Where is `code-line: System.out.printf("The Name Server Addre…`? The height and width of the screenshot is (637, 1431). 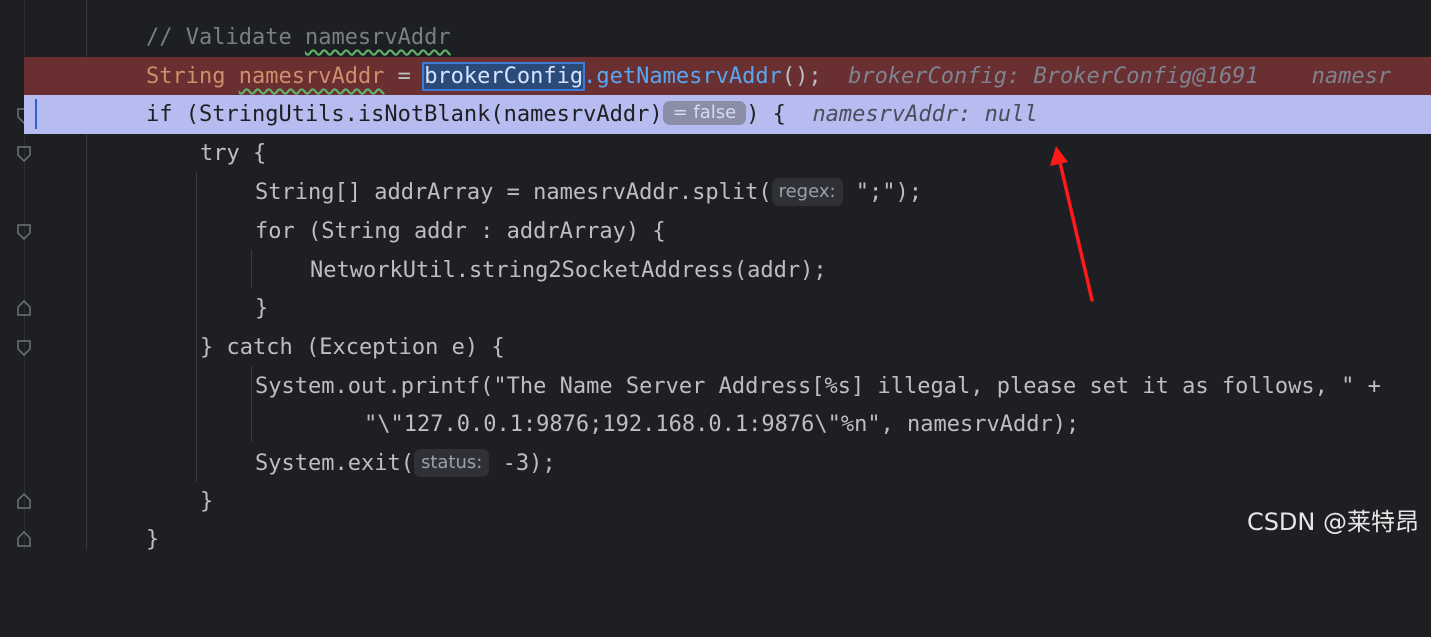 code-line: System.out.printf("The Name Server Addre… is located at coordinates (715, 386).